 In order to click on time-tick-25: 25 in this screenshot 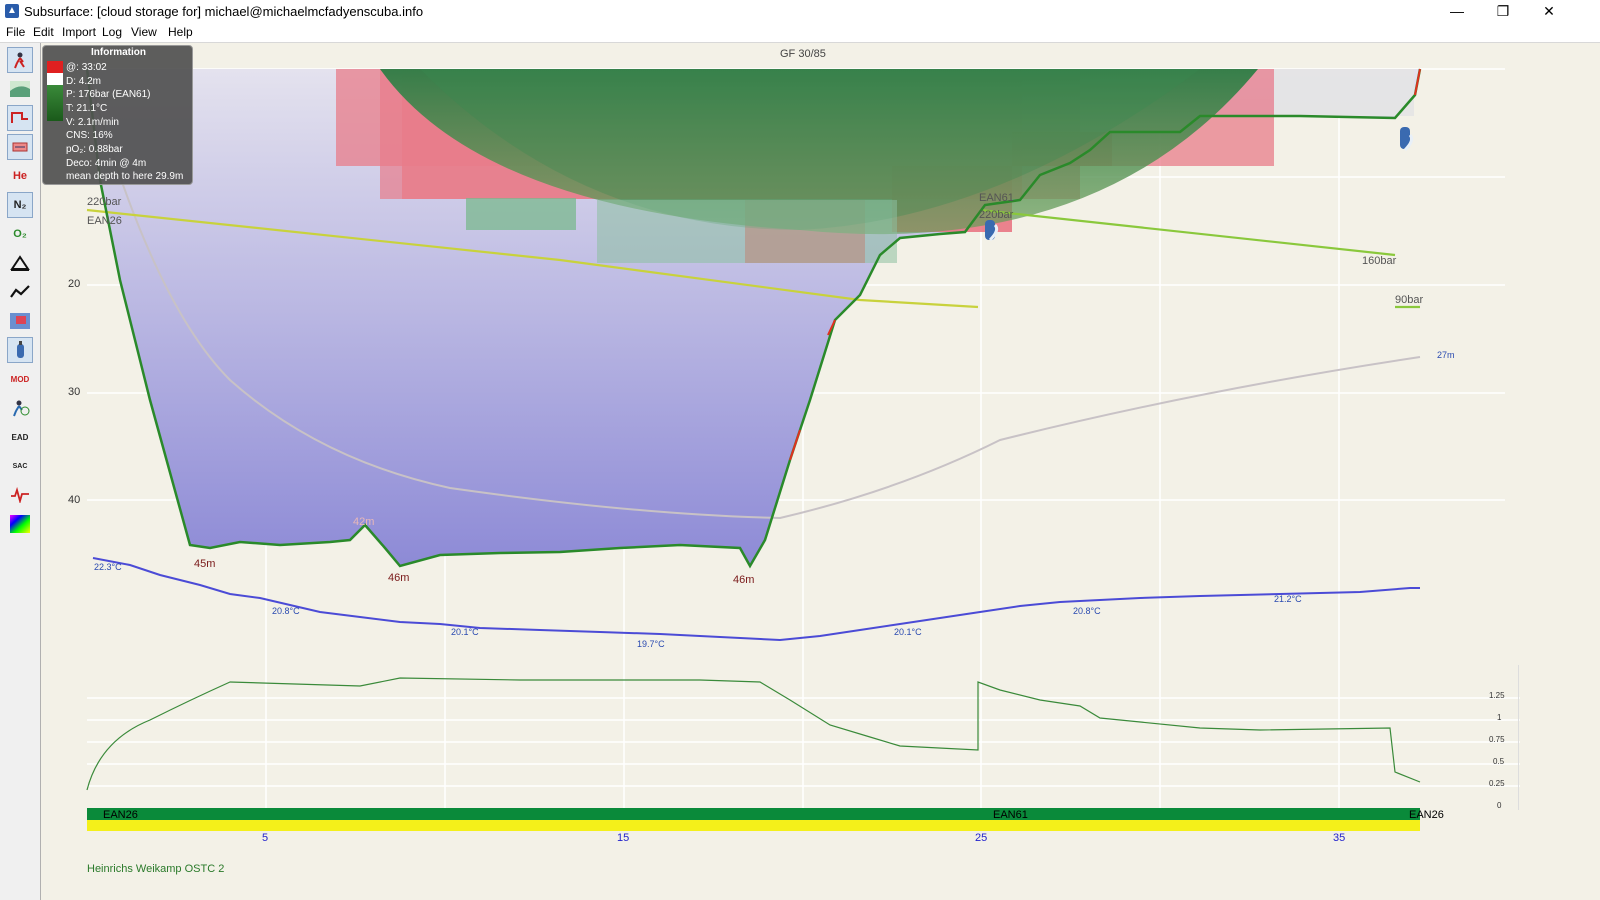, I will do `click(981, 838)`.